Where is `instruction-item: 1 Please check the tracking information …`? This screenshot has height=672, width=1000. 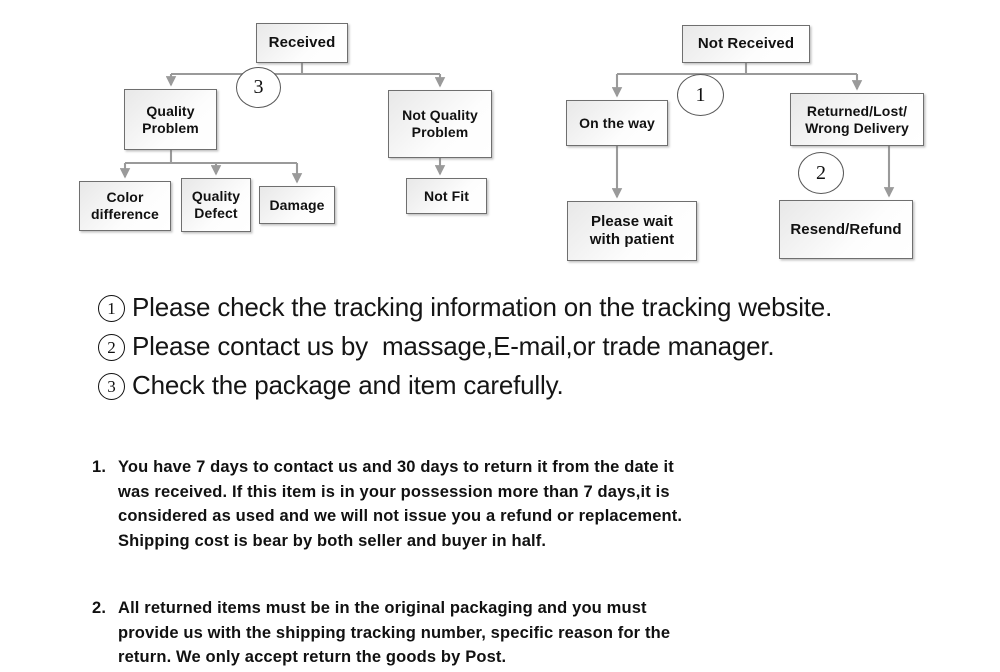
instruction-item: 1 Please check the tracking information … is located at coordinates (513, 309).